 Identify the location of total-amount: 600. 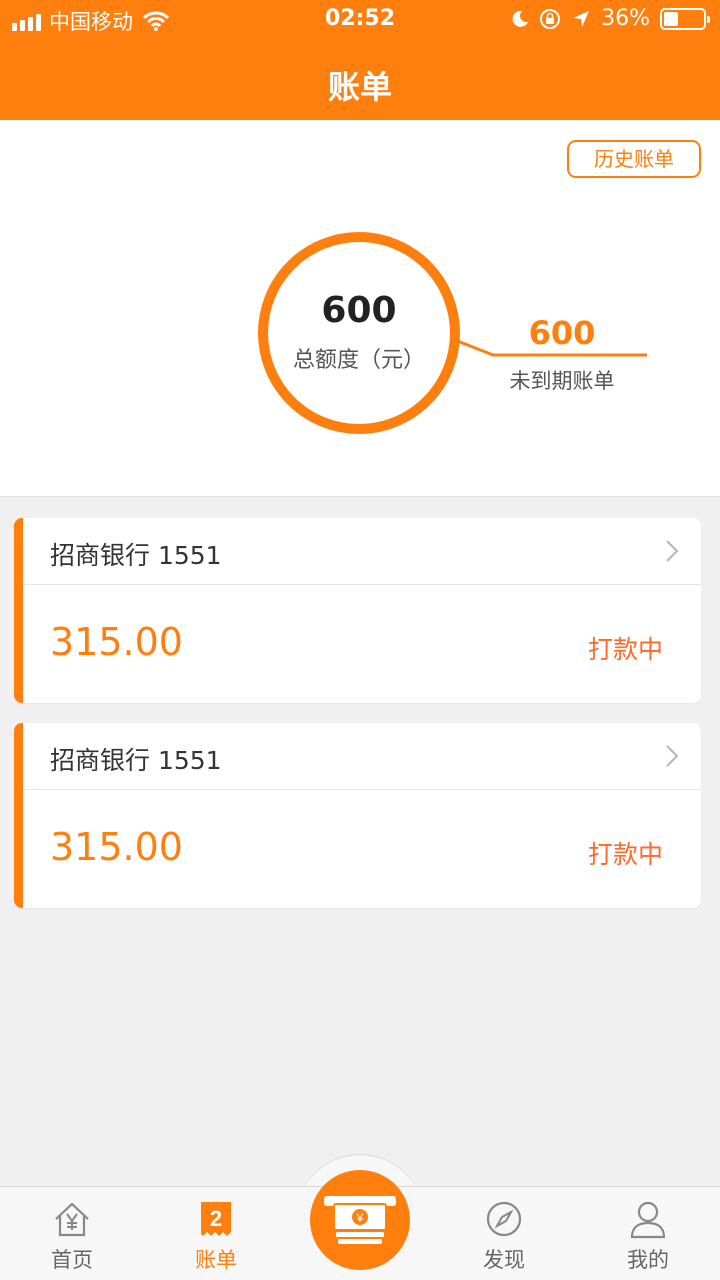
(359, 310).